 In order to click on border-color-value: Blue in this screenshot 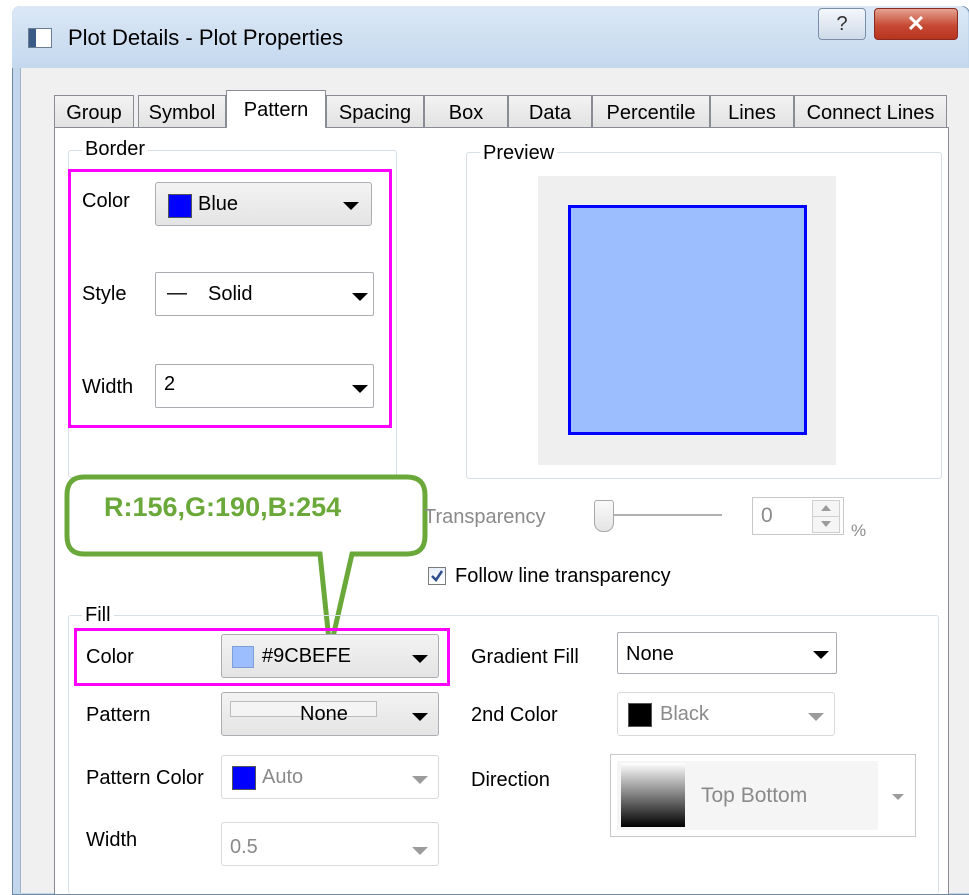, I will do `click(218, 204)`.